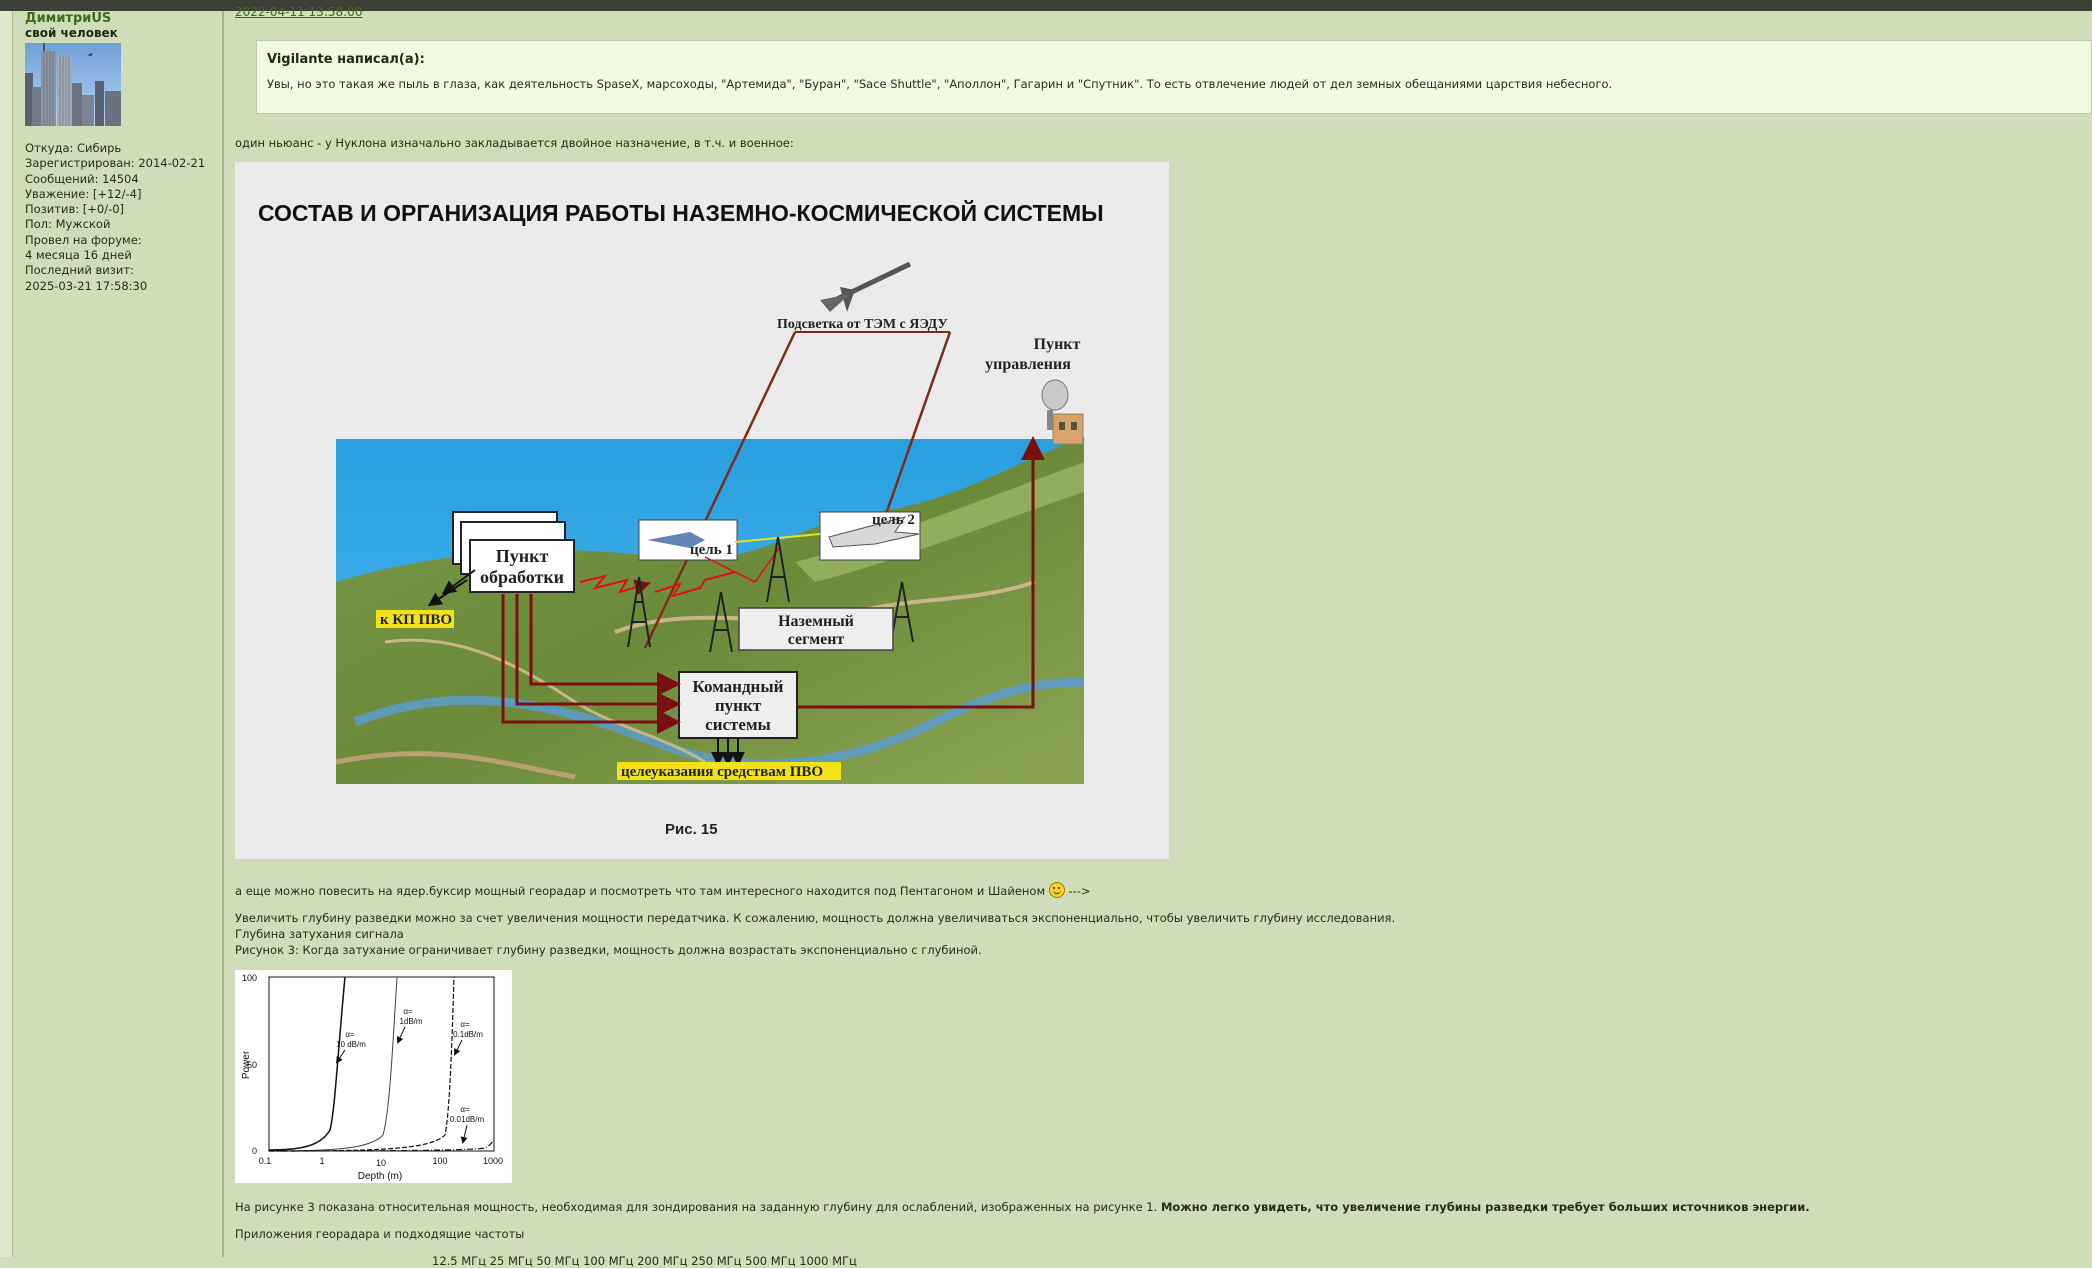 The width and height of the screenshot is (2092, 1268). I want to click on curve-label-0-01db-a: α=, so click(465, 1109).